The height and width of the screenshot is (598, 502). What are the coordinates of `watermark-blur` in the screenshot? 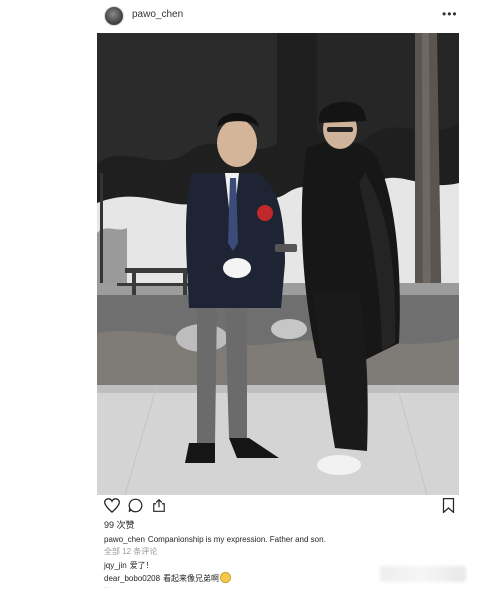 It's located at (423, 574).